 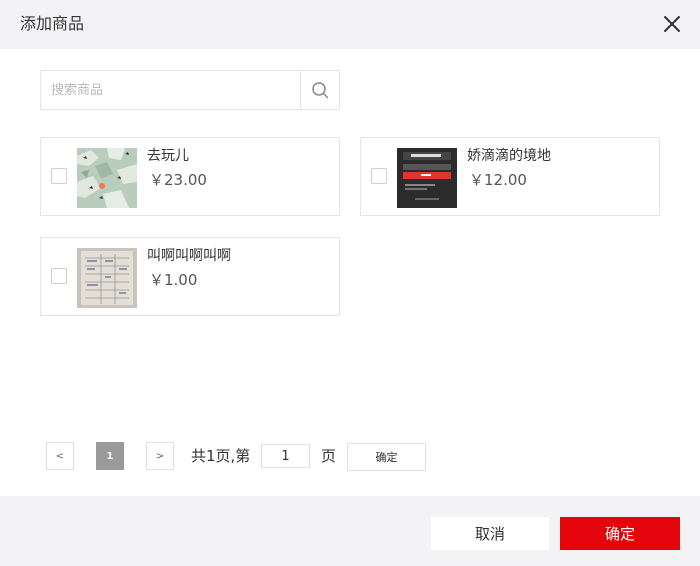 What do you see at coordinates (498, 180) in the screenshot?
I see `product-price: ￥12.00` at bounding box center [498, 180].